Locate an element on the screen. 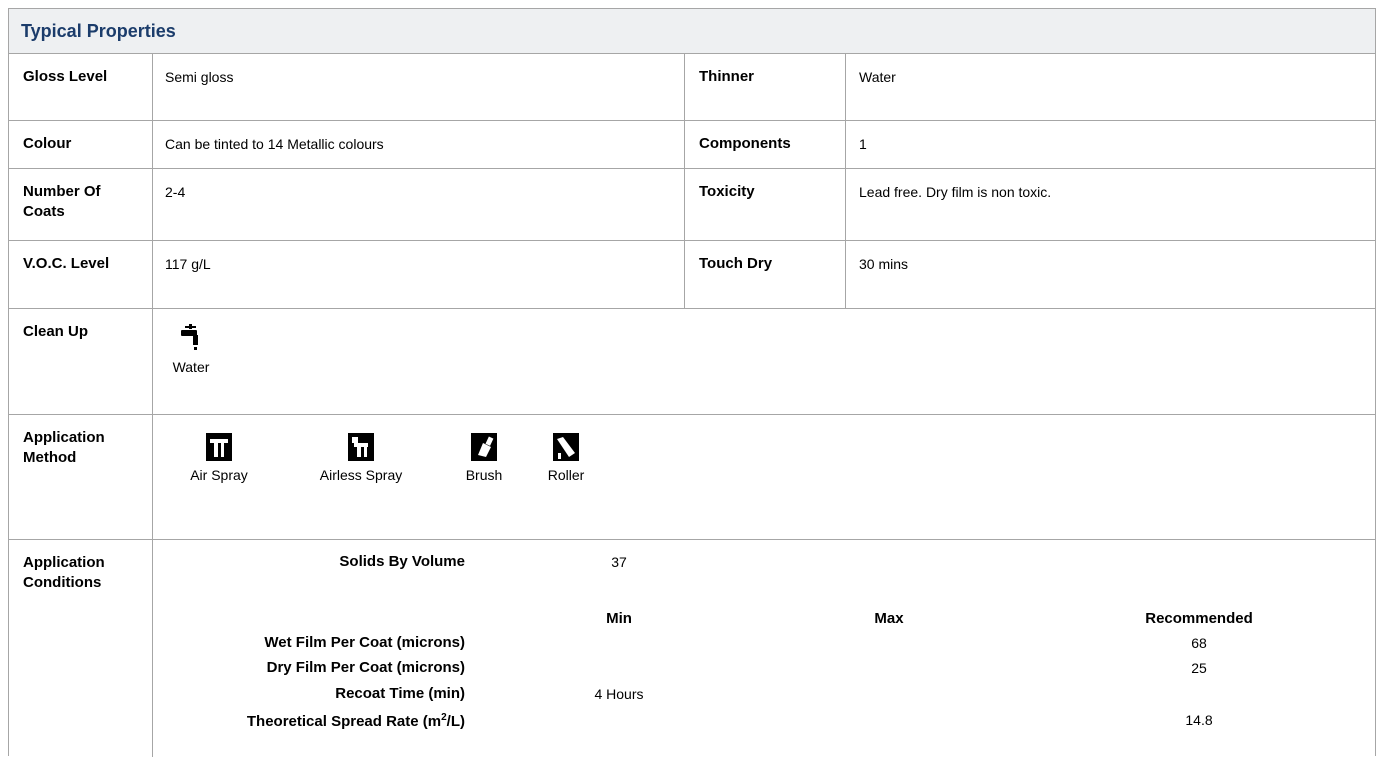 The width and height of the screenshot is (1384, 757). method-brush: Brush is located at coordinates (484, 458).